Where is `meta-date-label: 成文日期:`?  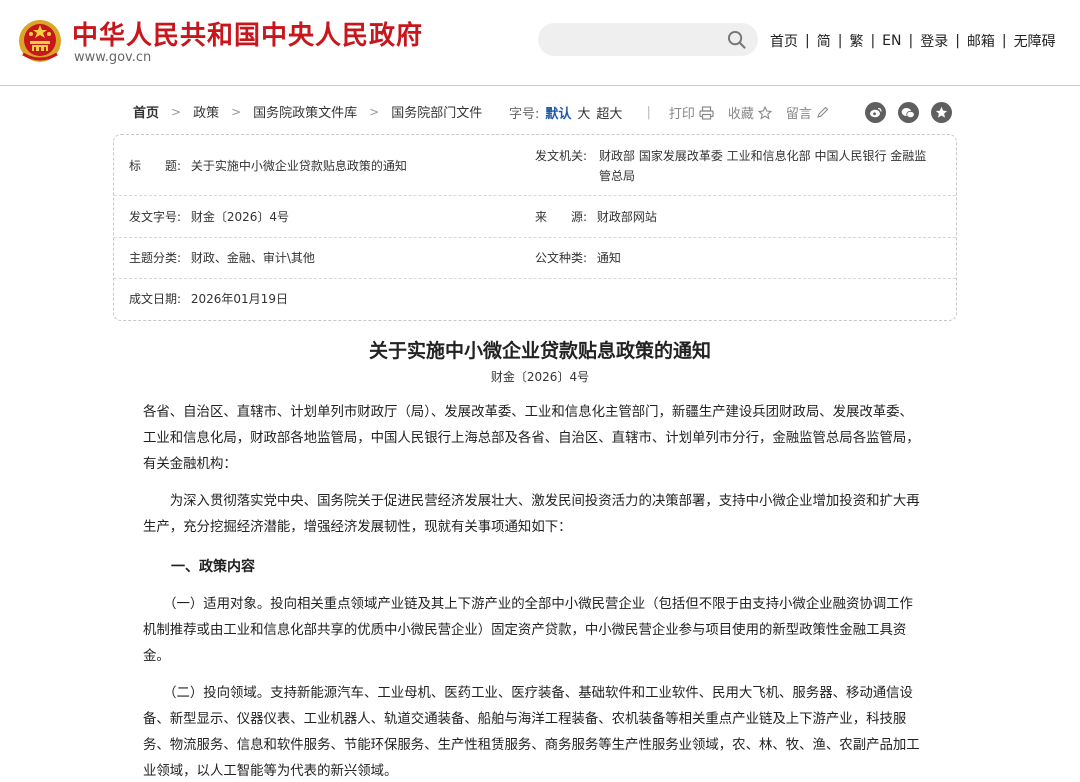 meta-date-label: 成文日期: is located at coordinates (155, 299).